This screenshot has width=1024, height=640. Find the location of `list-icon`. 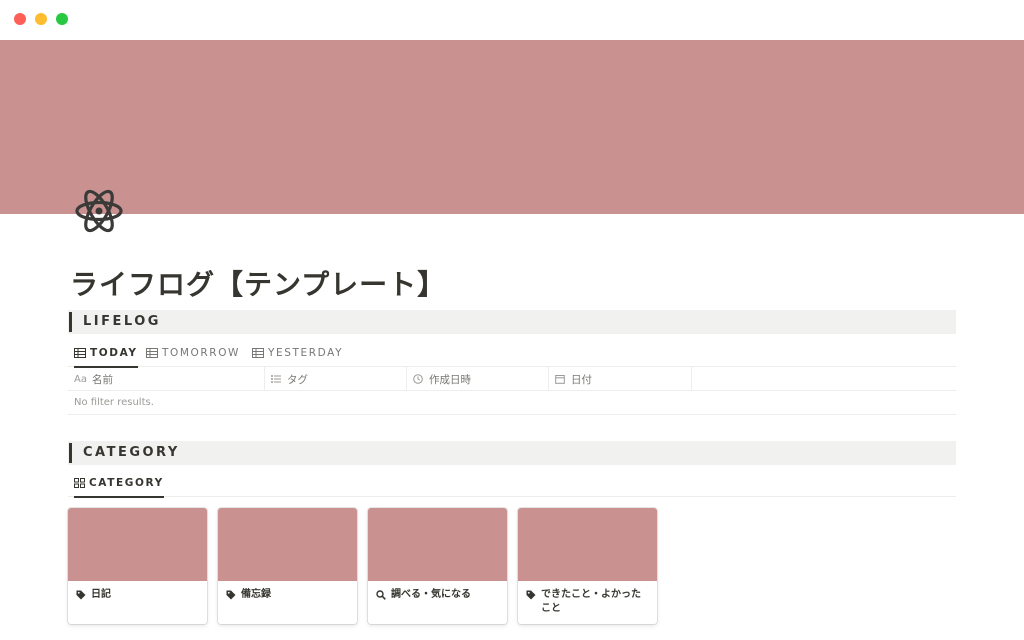

list-icon is located at coordinates (276, 379).